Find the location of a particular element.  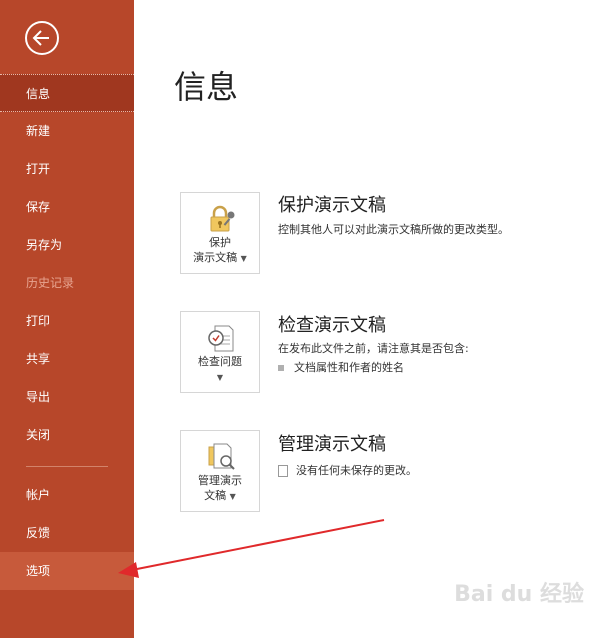

manage-status-text: 没有任何未保存的更改。 is located at coordinates (356, 470).